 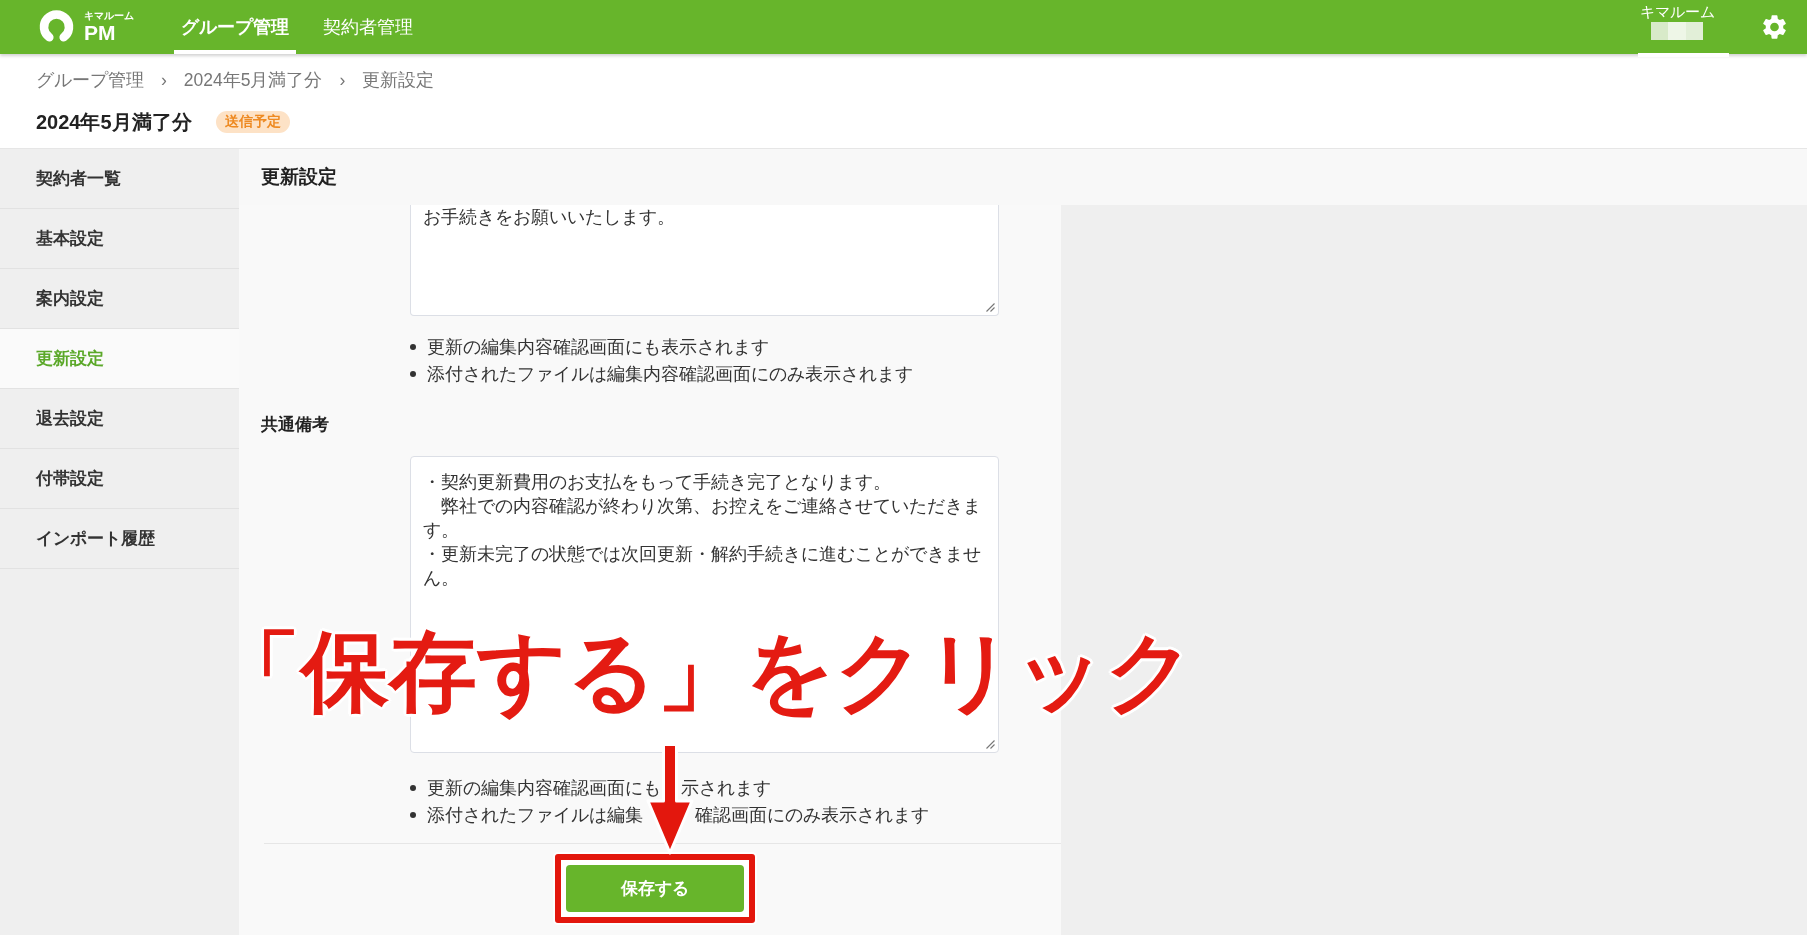 I want to click on note-text: 添付されたファイルは編集内容確認画面にのみ表示されます, so click(x=670, y=374).